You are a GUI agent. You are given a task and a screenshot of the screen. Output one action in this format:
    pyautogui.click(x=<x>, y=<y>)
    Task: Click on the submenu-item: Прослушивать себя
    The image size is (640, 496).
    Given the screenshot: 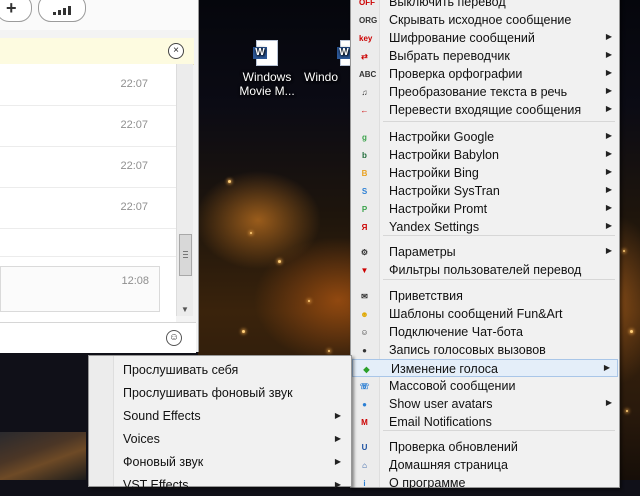 What is the action you would take?
    pyautogui.click(x=220, y=370)
    